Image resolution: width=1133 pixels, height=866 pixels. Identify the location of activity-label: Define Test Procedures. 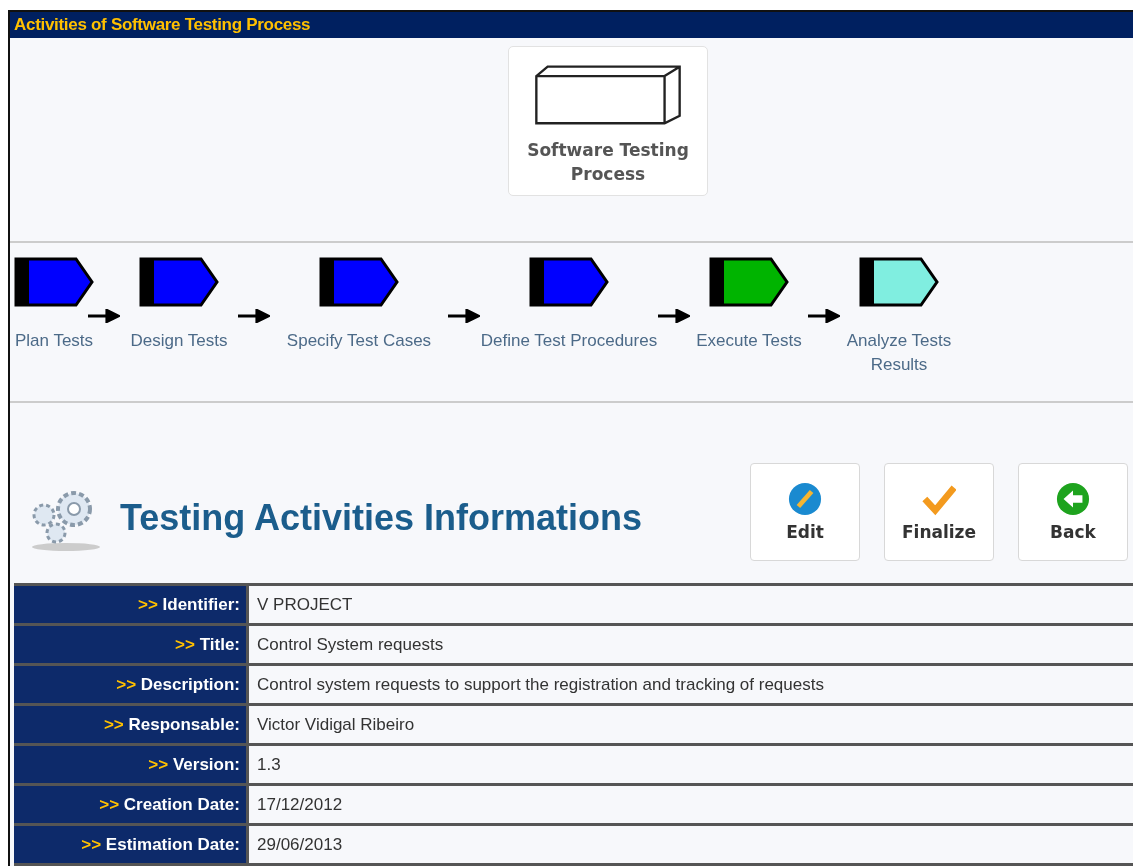
(569, 341).